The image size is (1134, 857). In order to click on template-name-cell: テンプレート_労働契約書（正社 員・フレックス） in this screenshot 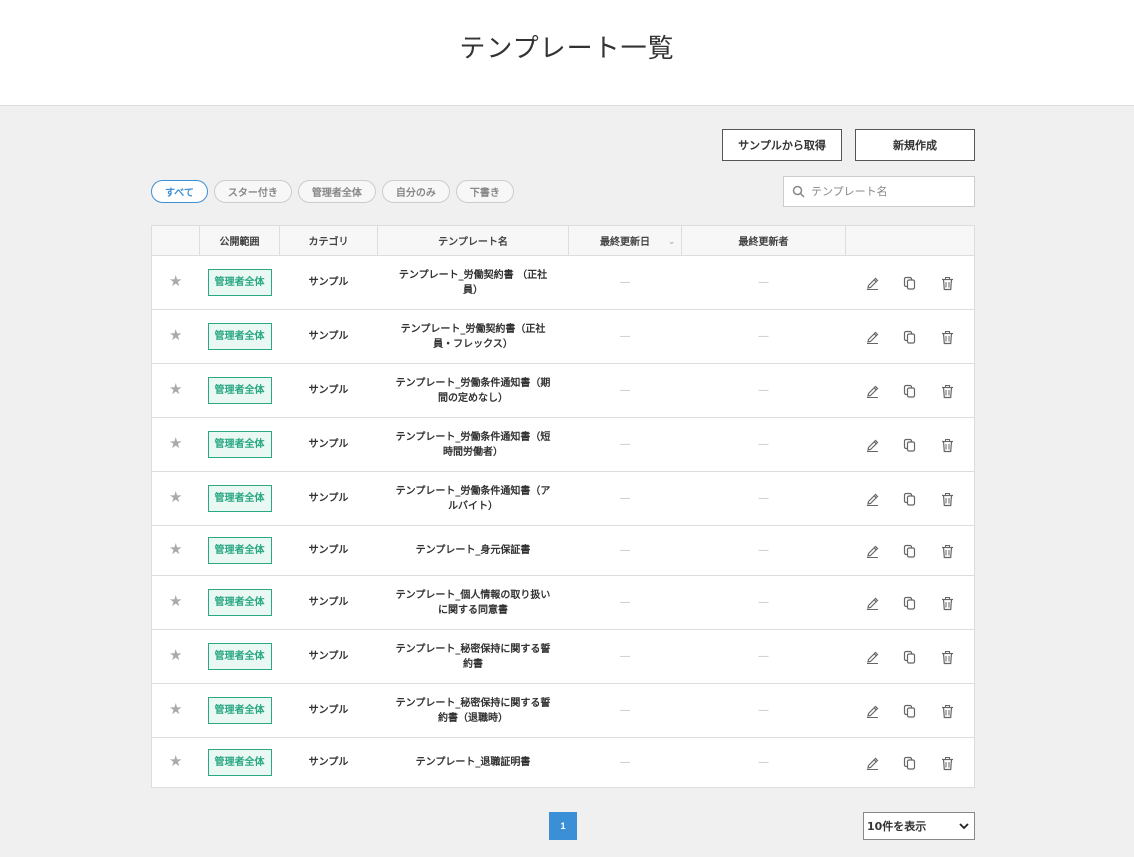, I will do `click(473, 336)`.